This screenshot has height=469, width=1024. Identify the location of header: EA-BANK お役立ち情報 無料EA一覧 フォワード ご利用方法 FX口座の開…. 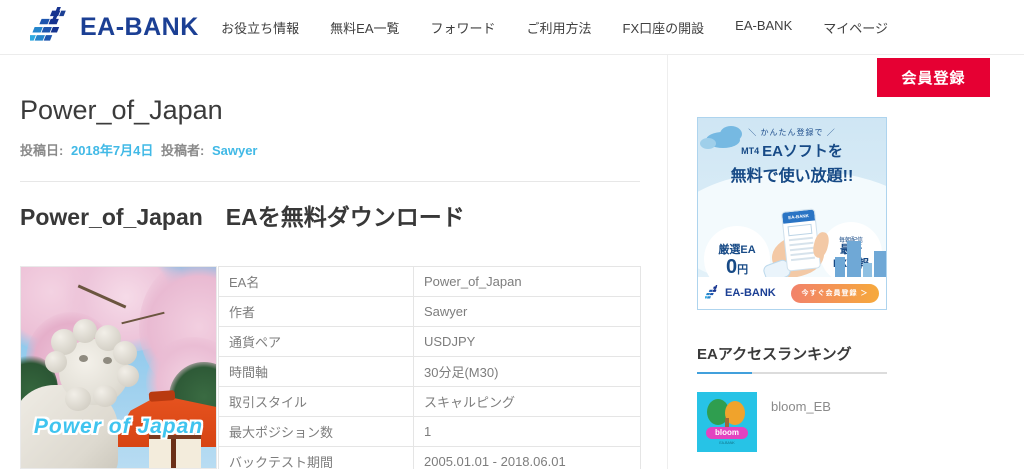
(512, 27).